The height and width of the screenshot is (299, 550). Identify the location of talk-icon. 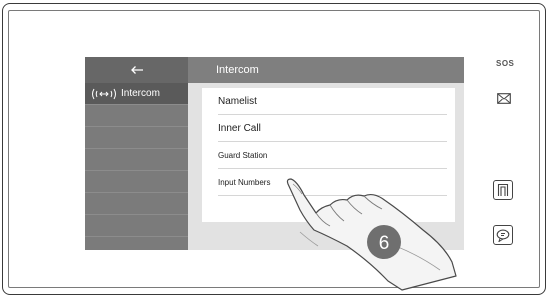
(503, 235).